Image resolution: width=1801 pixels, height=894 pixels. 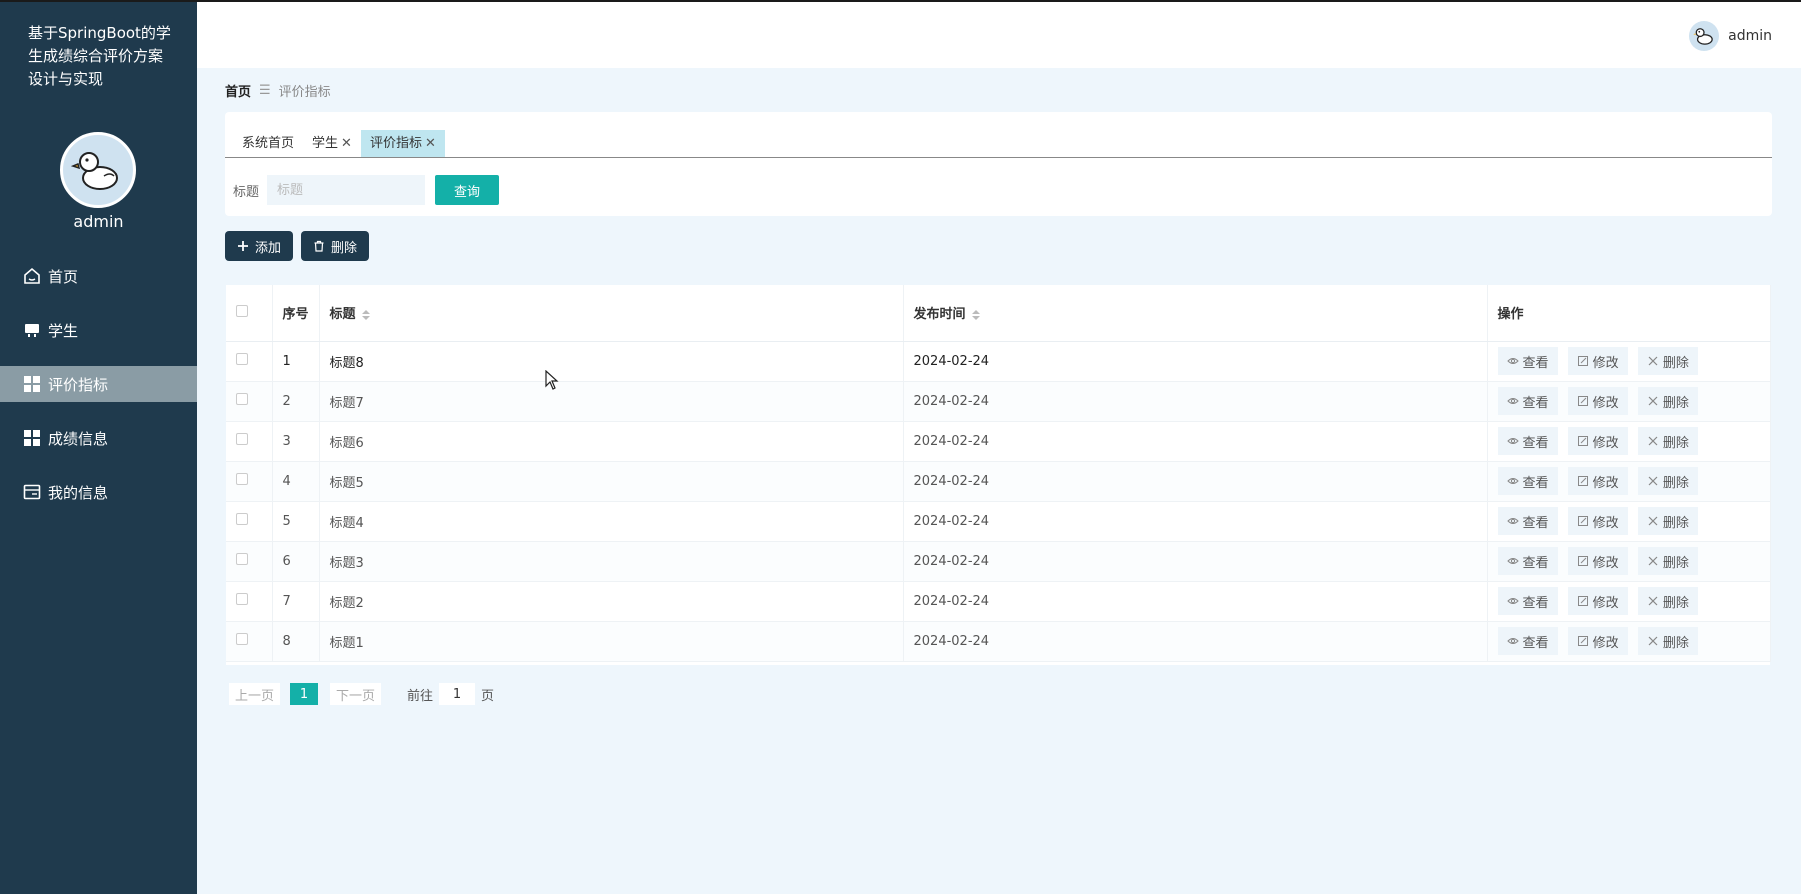 I want to click on page-number-button: 1, so click(x=304, y=694).